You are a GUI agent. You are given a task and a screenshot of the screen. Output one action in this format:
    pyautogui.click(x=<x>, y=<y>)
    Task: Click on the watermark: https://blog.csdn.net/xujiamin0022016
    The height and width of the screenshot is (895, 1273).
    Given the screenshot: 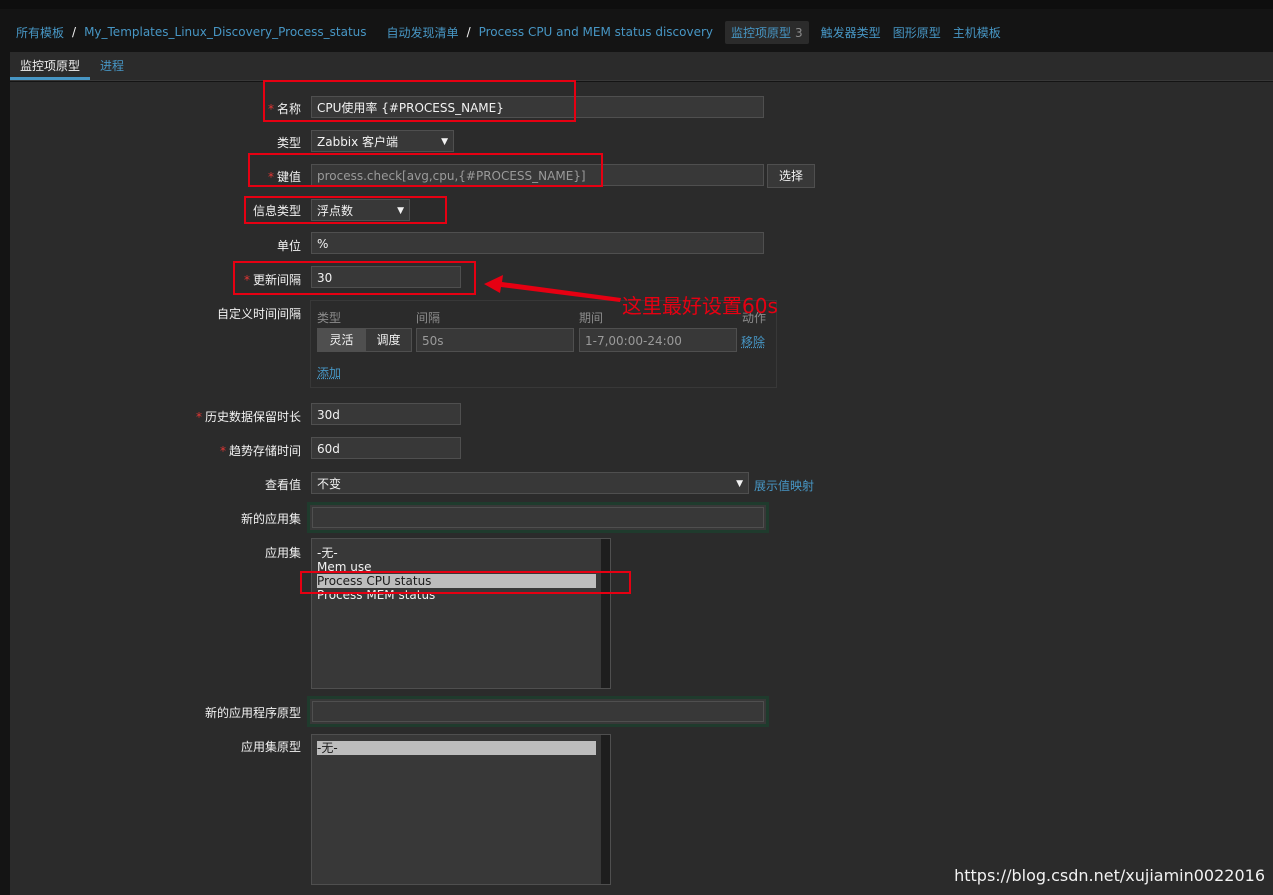 What is the action you would take?
    pyautogui.click(x=1109, y=875)
    